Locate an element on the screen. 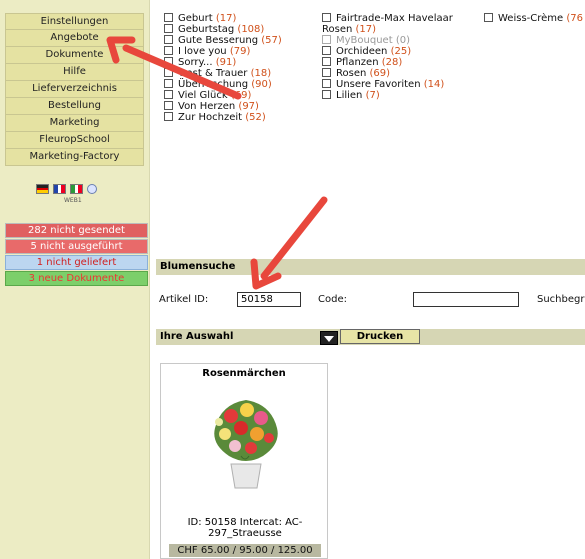 Image resolution: width=585 pixels, height=559 pixels. status-not-sent: 282 nicht gesendet is located at coordinates (76, 230).